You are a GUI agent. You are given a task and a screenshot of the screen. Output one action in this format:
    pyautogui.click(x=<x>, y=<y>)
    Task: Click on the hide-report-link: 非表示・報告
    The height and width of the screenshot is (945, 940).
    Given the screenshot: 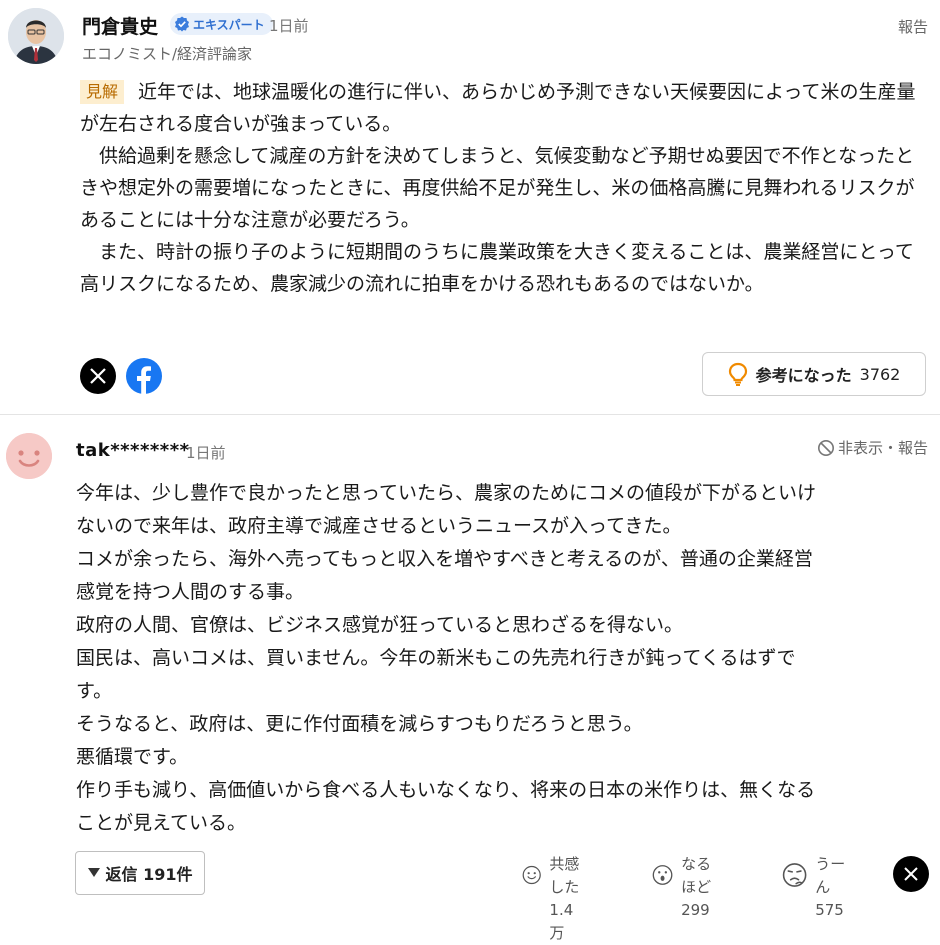 What is the action you would take?
    pyautogui.click(x=872, y=447)
    